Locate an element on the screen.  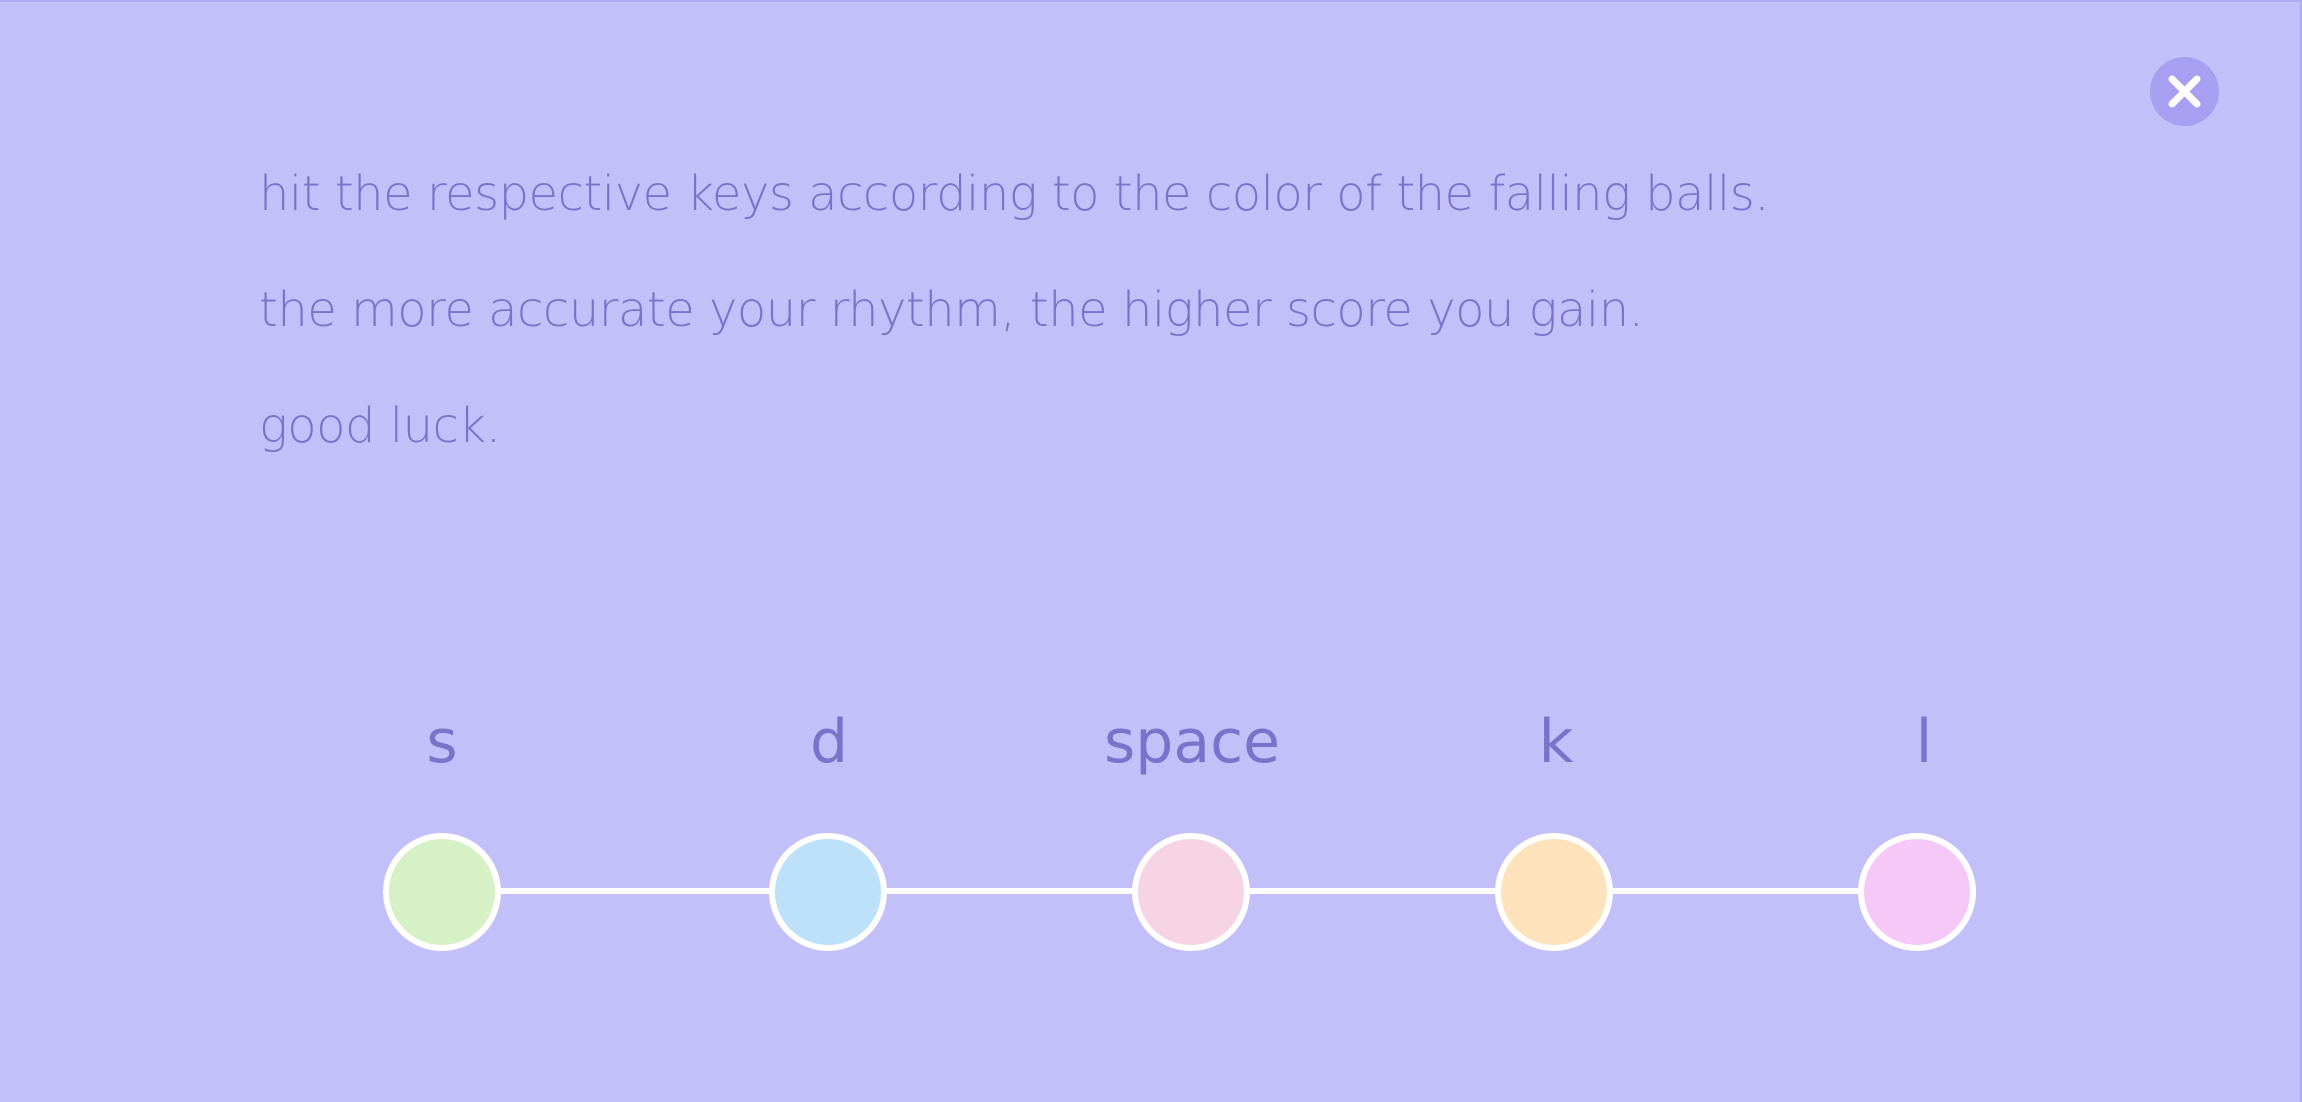
key-ball-s is located at coordinates (442, 892).